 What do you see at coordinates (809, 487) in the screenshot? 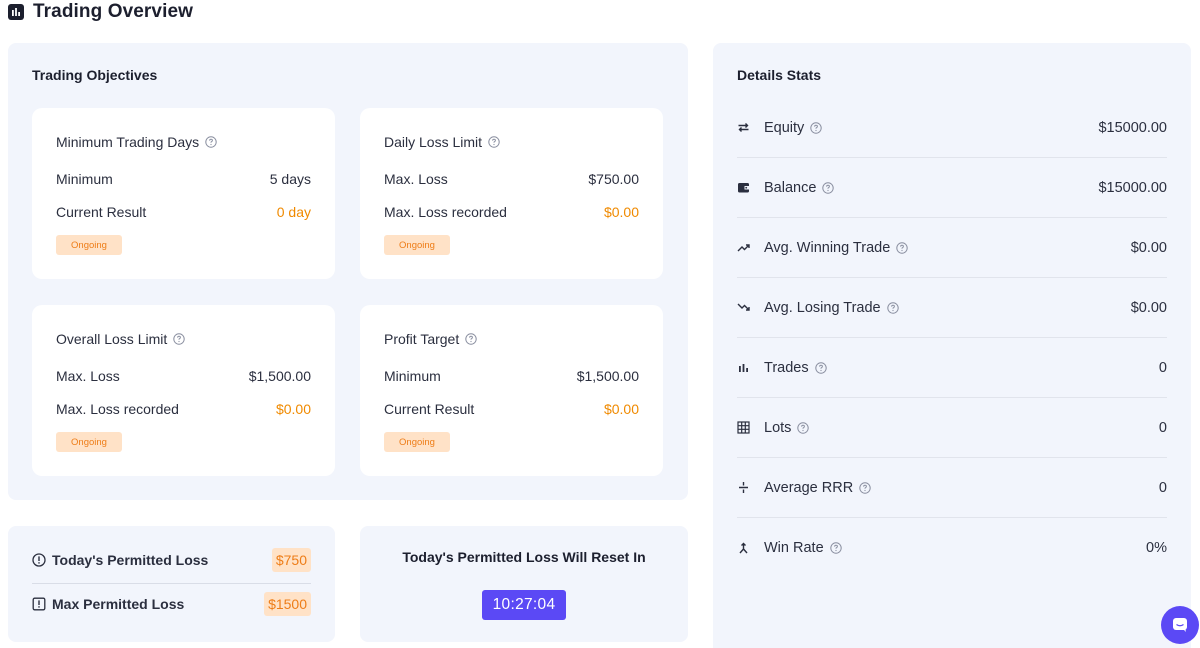
I see `stat-label: Average RRR` at bounding box center [809, 487].